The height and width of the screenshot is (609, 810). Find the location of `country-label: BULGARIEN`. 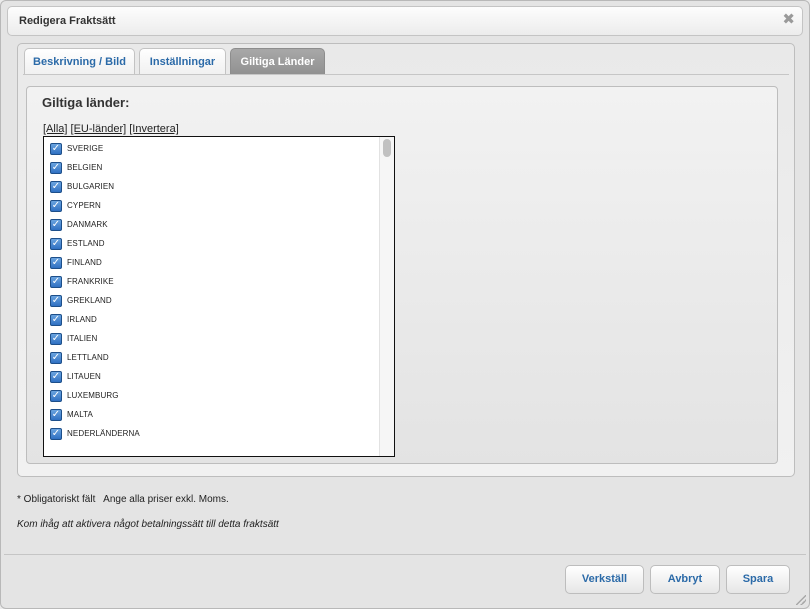

country-label: BULGARIEN is located at coordinates (91, 186).